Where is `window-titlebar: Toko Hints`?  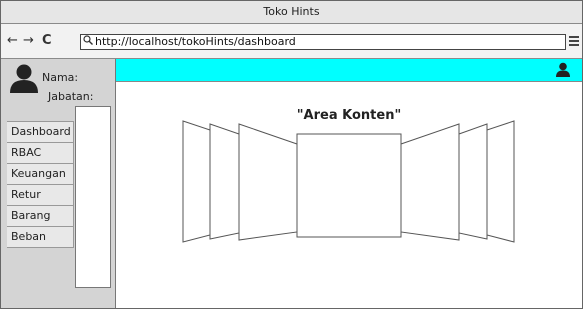
window-titlebar: Toko Hints is located at coordinates (291, 12).